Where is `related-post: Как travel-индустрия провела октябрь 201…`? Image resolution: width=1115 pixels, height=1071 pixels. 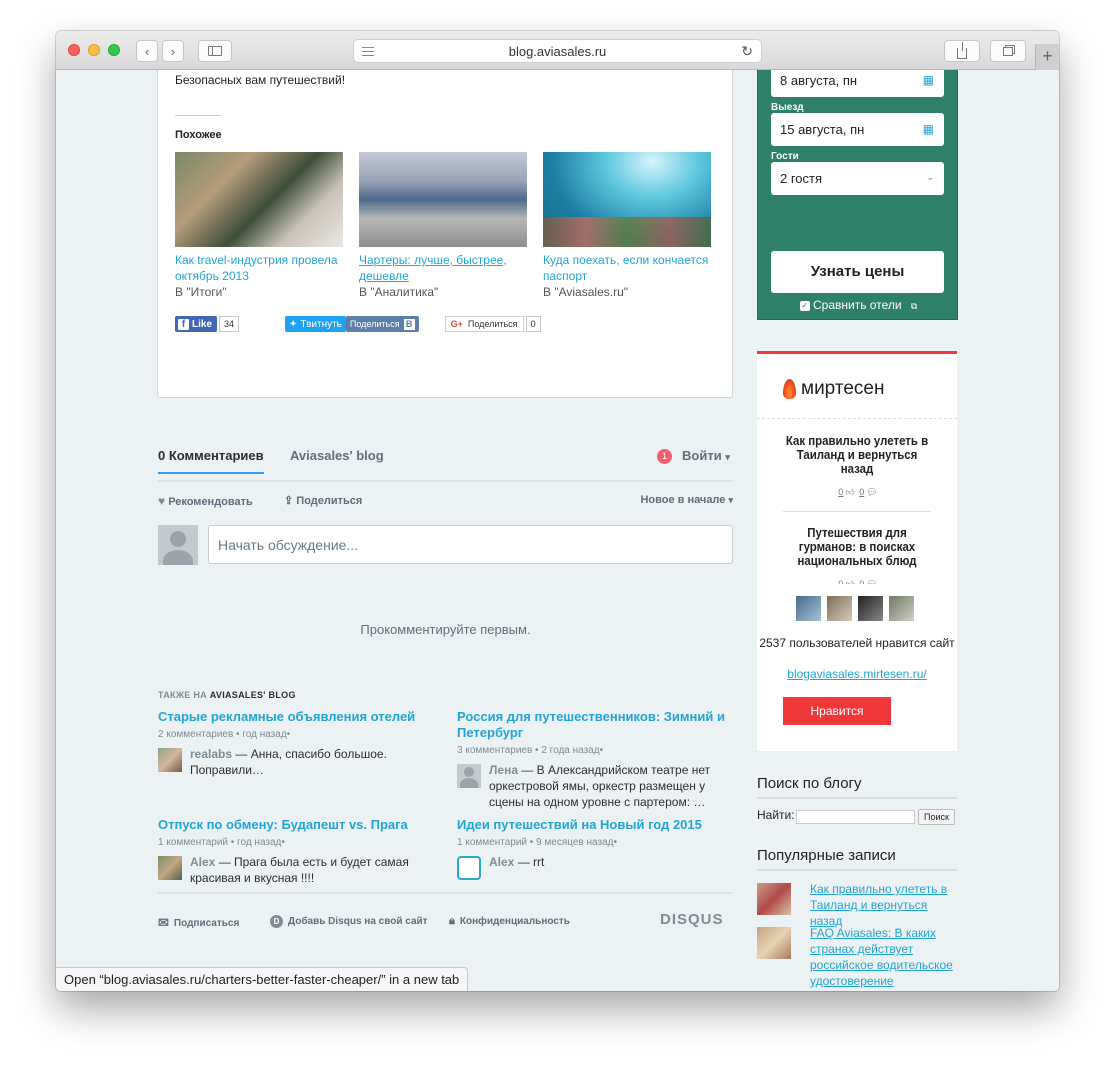
related-post: Как travel-индустрия провела октябрь 201… is located at coordinates (259, 226).